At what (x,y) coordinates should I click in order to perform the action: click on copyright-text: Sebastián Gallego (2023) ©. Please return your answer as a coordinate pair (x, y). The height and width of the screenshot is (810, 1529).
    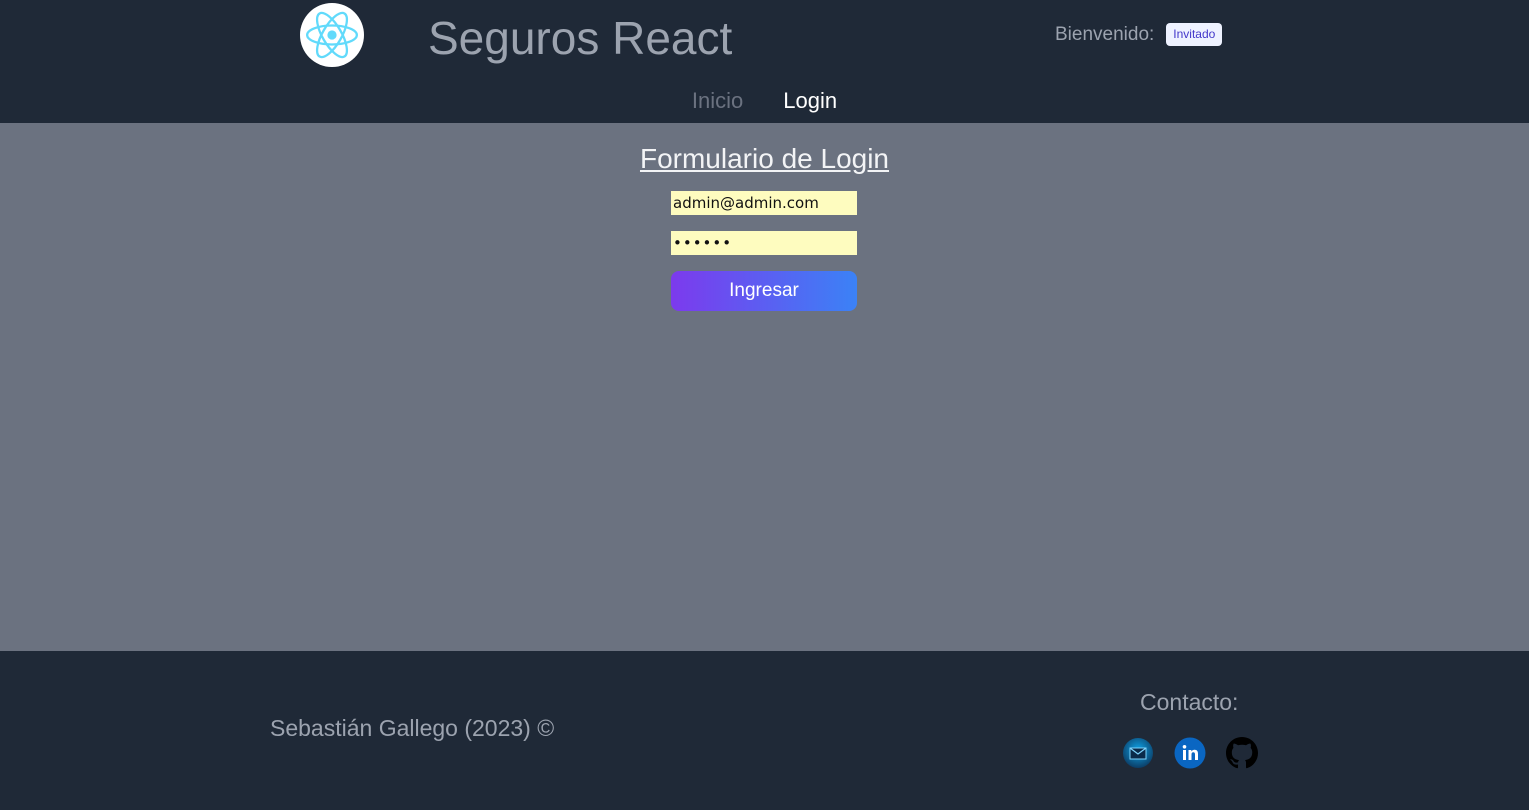
    Looking at the image, I should click on (412, 728).